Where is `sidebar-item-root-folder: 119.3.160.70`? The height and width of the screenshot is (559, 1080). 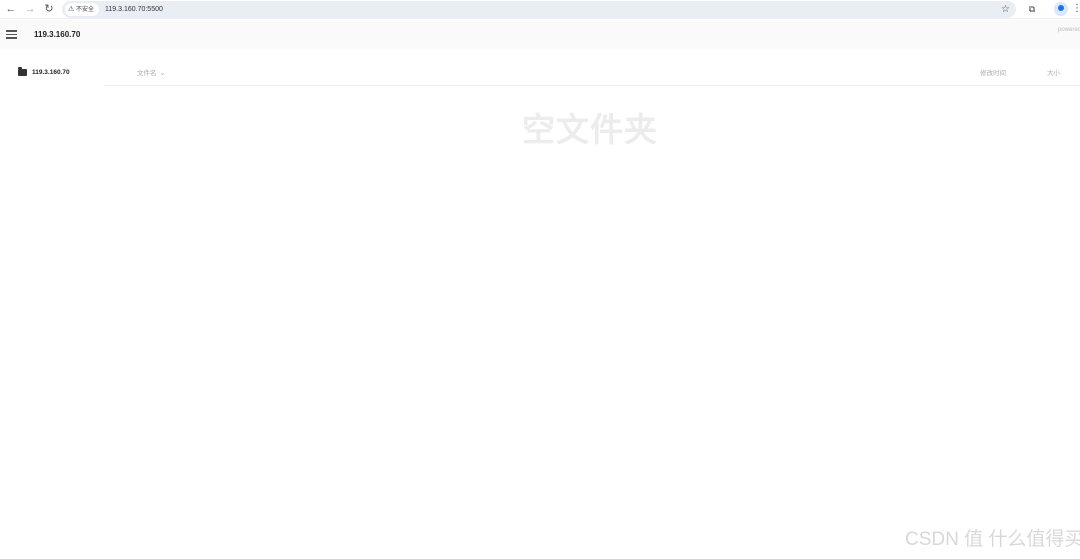
sidebar-item-root-folder: 119.3.160.70 is located at coordinates (44, 72).